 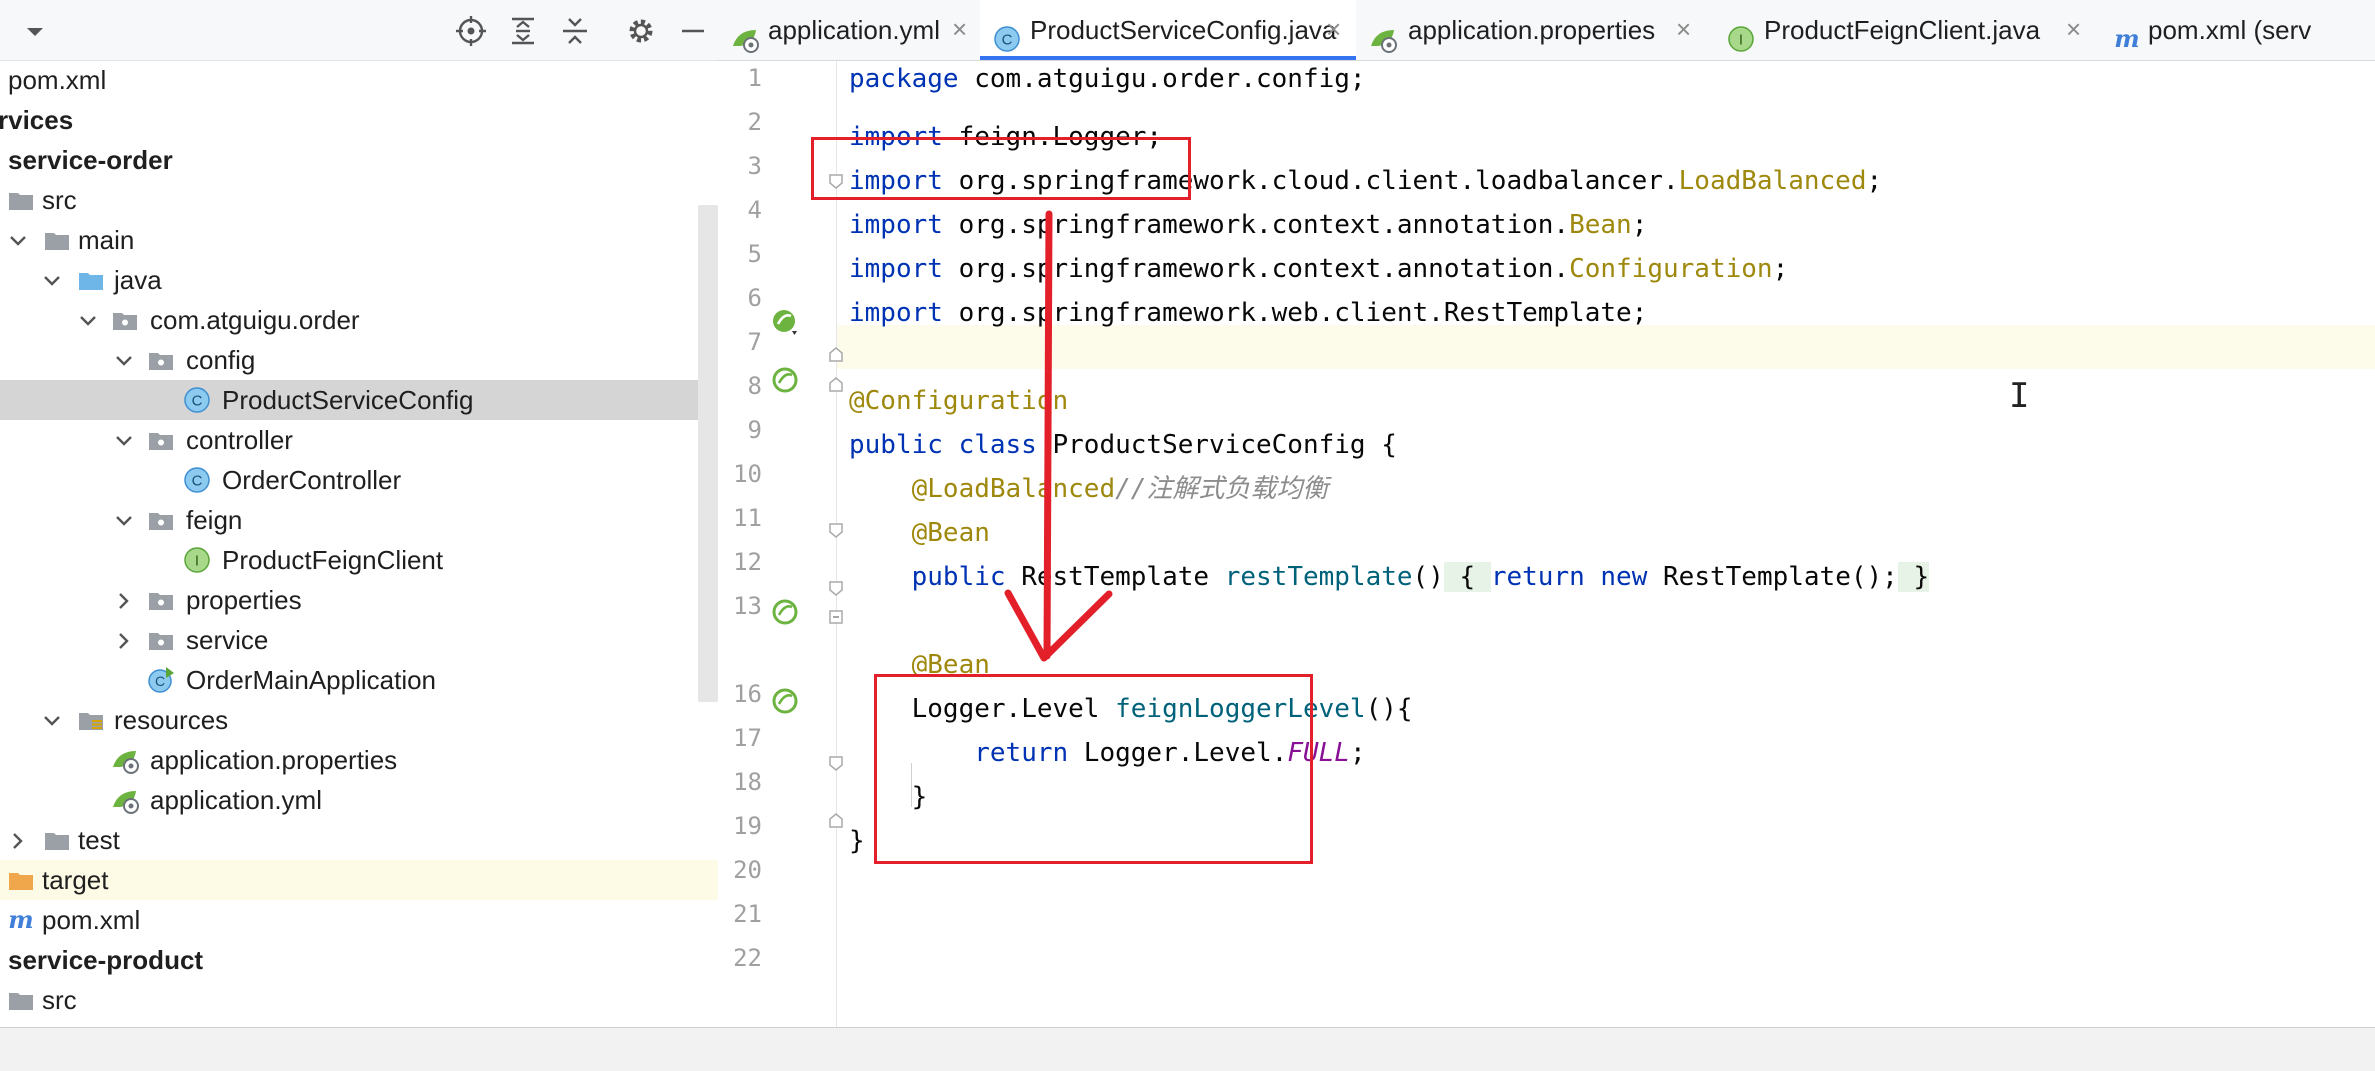 I want to click on tree-item-ordermainapplication: C OrderMainApplication, so click(x=359, y=680).